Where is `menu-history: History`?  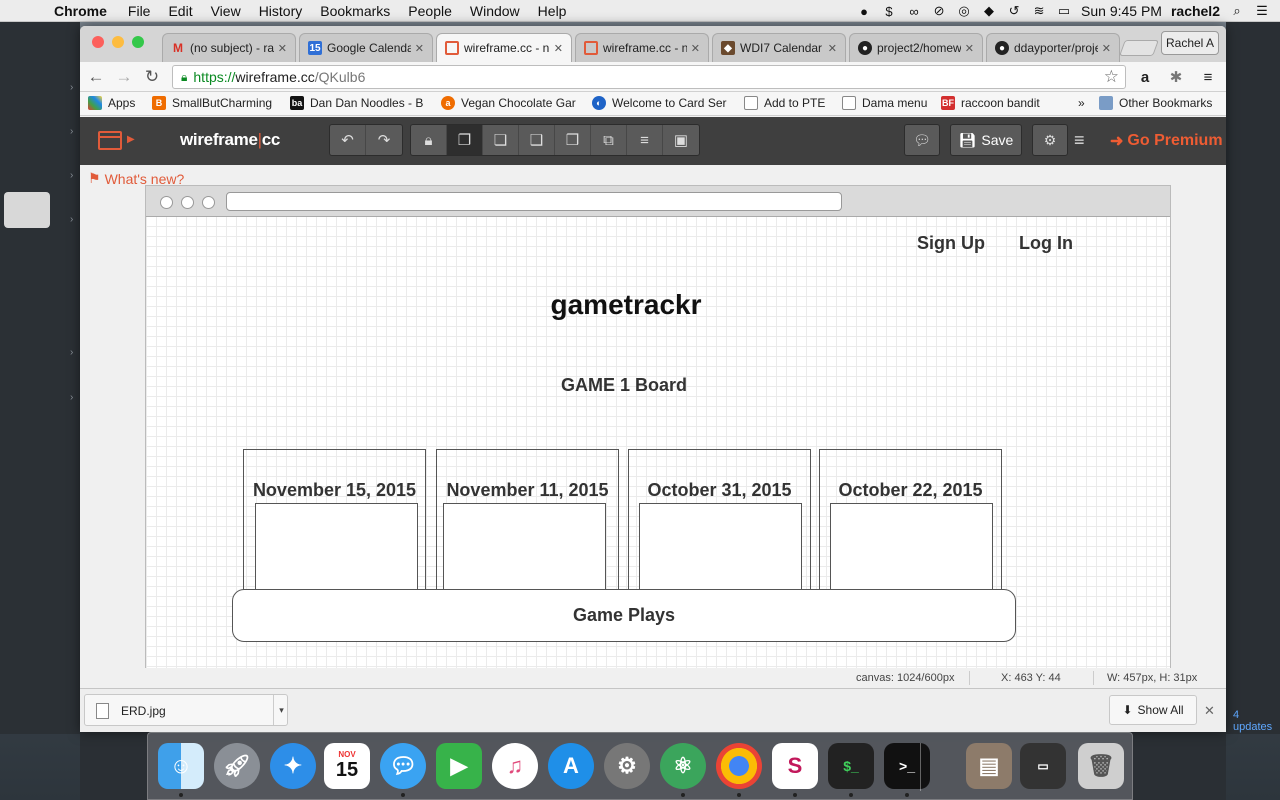 menu-history: History is located at coordinates (281, 11).